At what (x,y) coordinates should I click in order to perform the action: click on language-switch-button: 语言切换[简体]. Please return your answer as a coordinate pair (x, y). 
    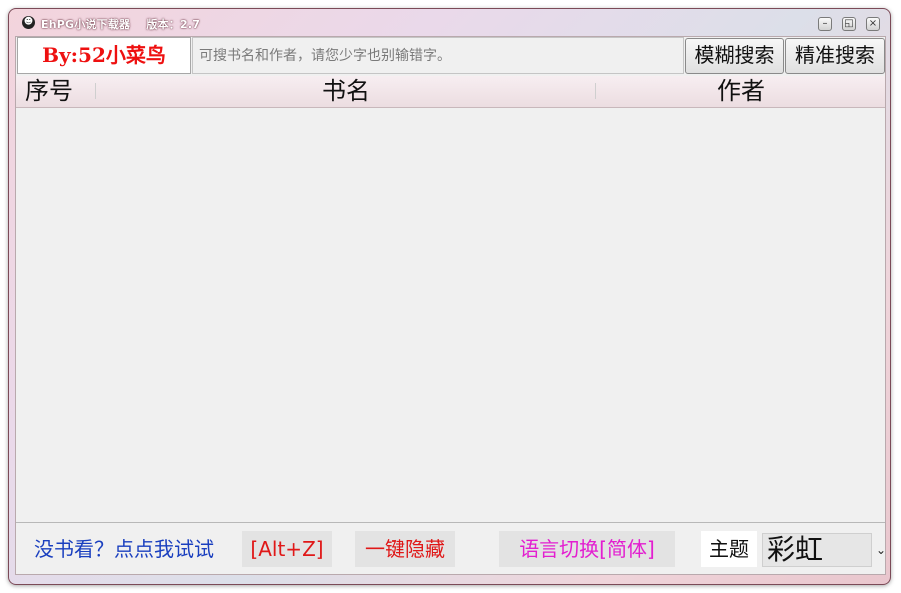
    Looking at the image, I should click on (587, 549).